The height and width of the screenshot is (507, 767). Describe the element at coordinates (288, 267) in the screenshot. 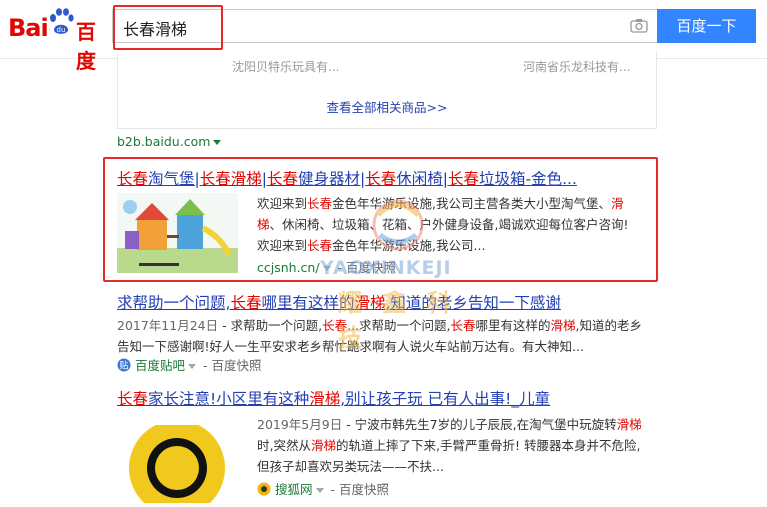

I see `result-1-domain: ccjsnh.cn/` at that location.